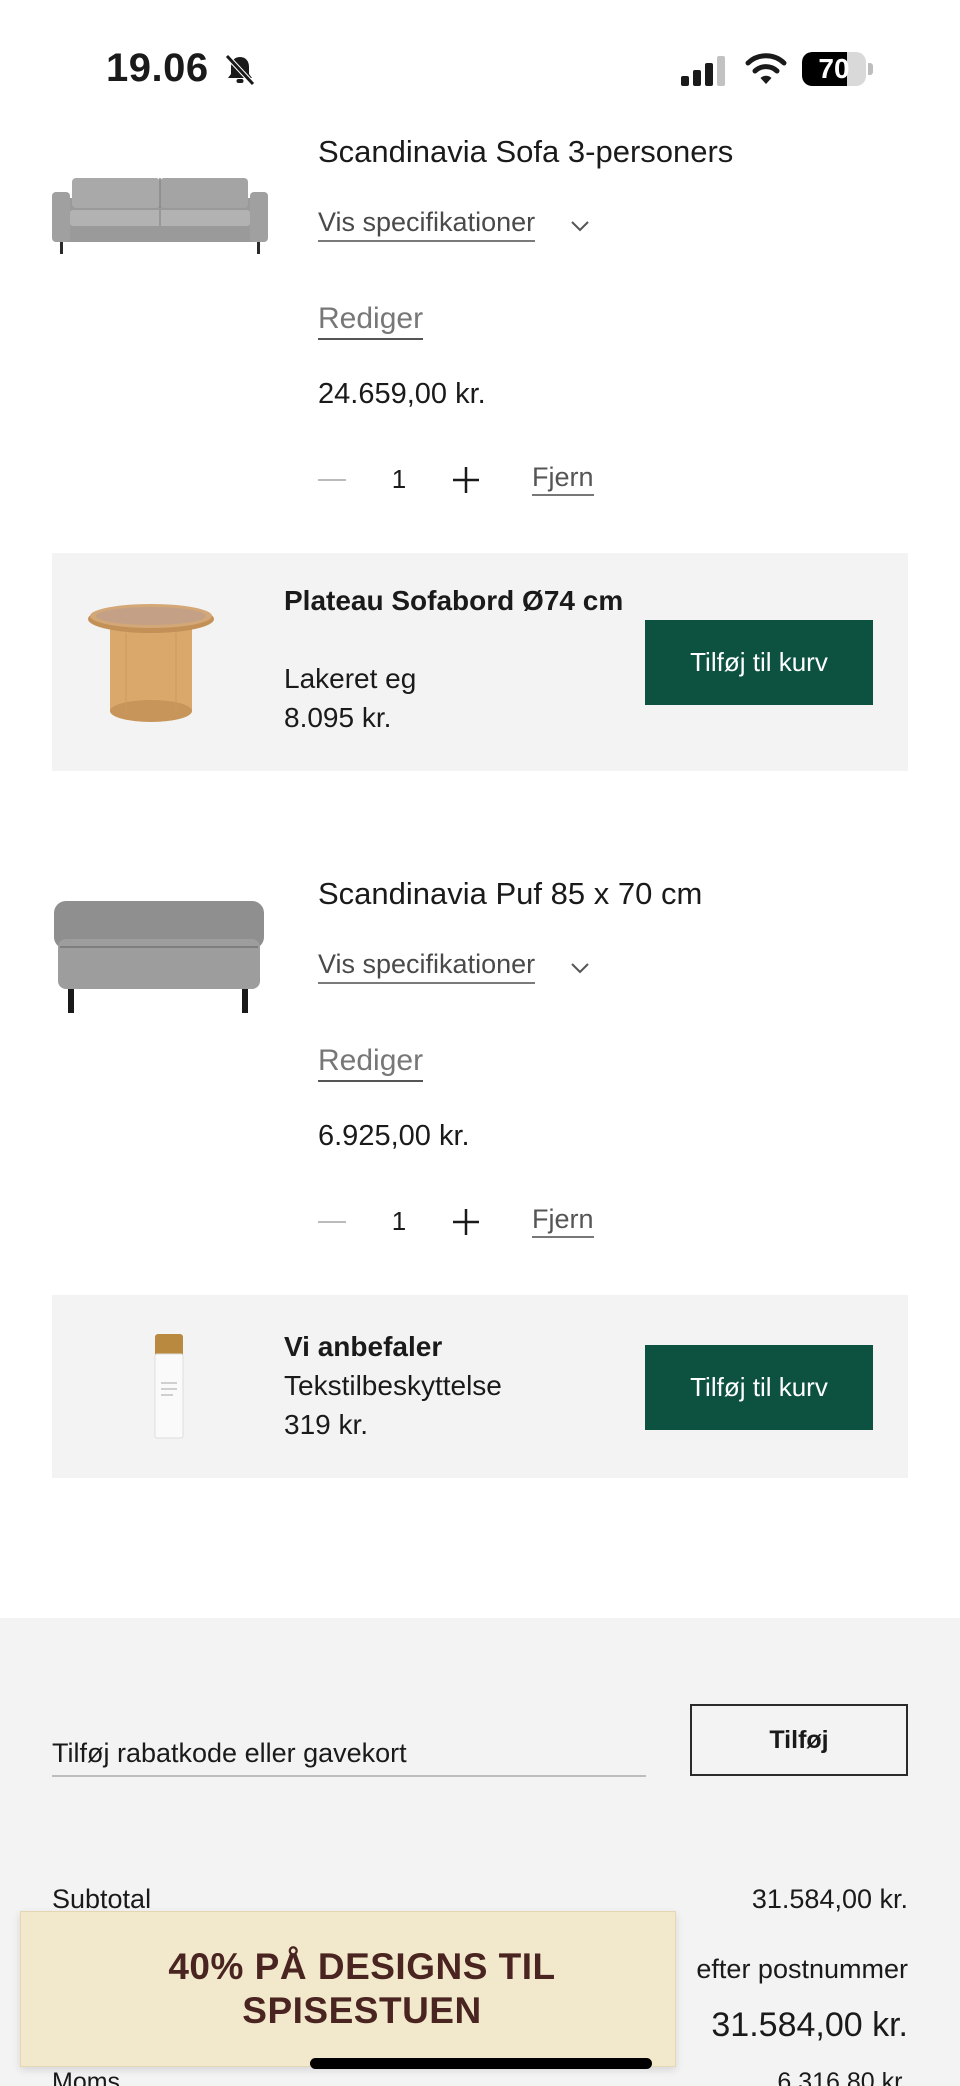 The width and height of the screenshot is (960, 2086). I want to click on coupon-input: Tilføj rabatkode eller gavekort, so click(229, 1753).